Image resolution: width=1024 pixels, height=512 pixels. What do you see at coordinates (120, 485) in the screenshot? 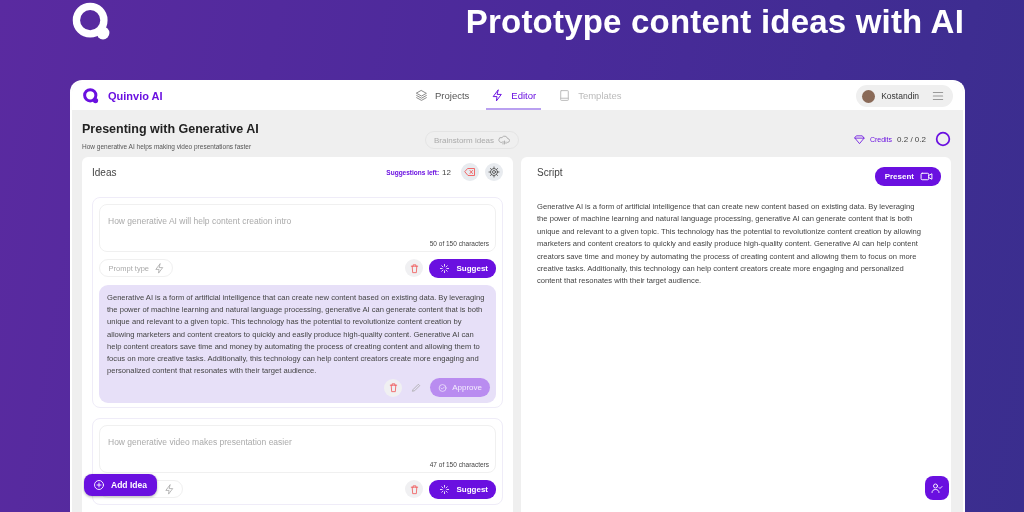
I see `add-idea-button: Add Idea` at bounding box center [120, 485].